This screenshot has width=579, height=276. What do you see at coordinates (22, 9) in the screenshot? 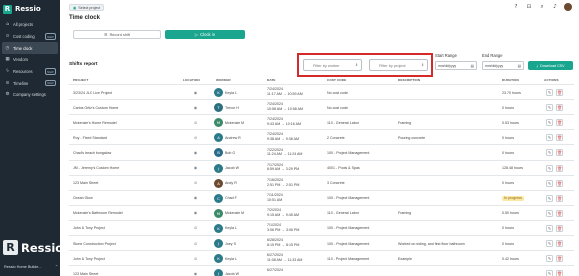
I see `brand: R Ressio` at bounding box center [22, 9].